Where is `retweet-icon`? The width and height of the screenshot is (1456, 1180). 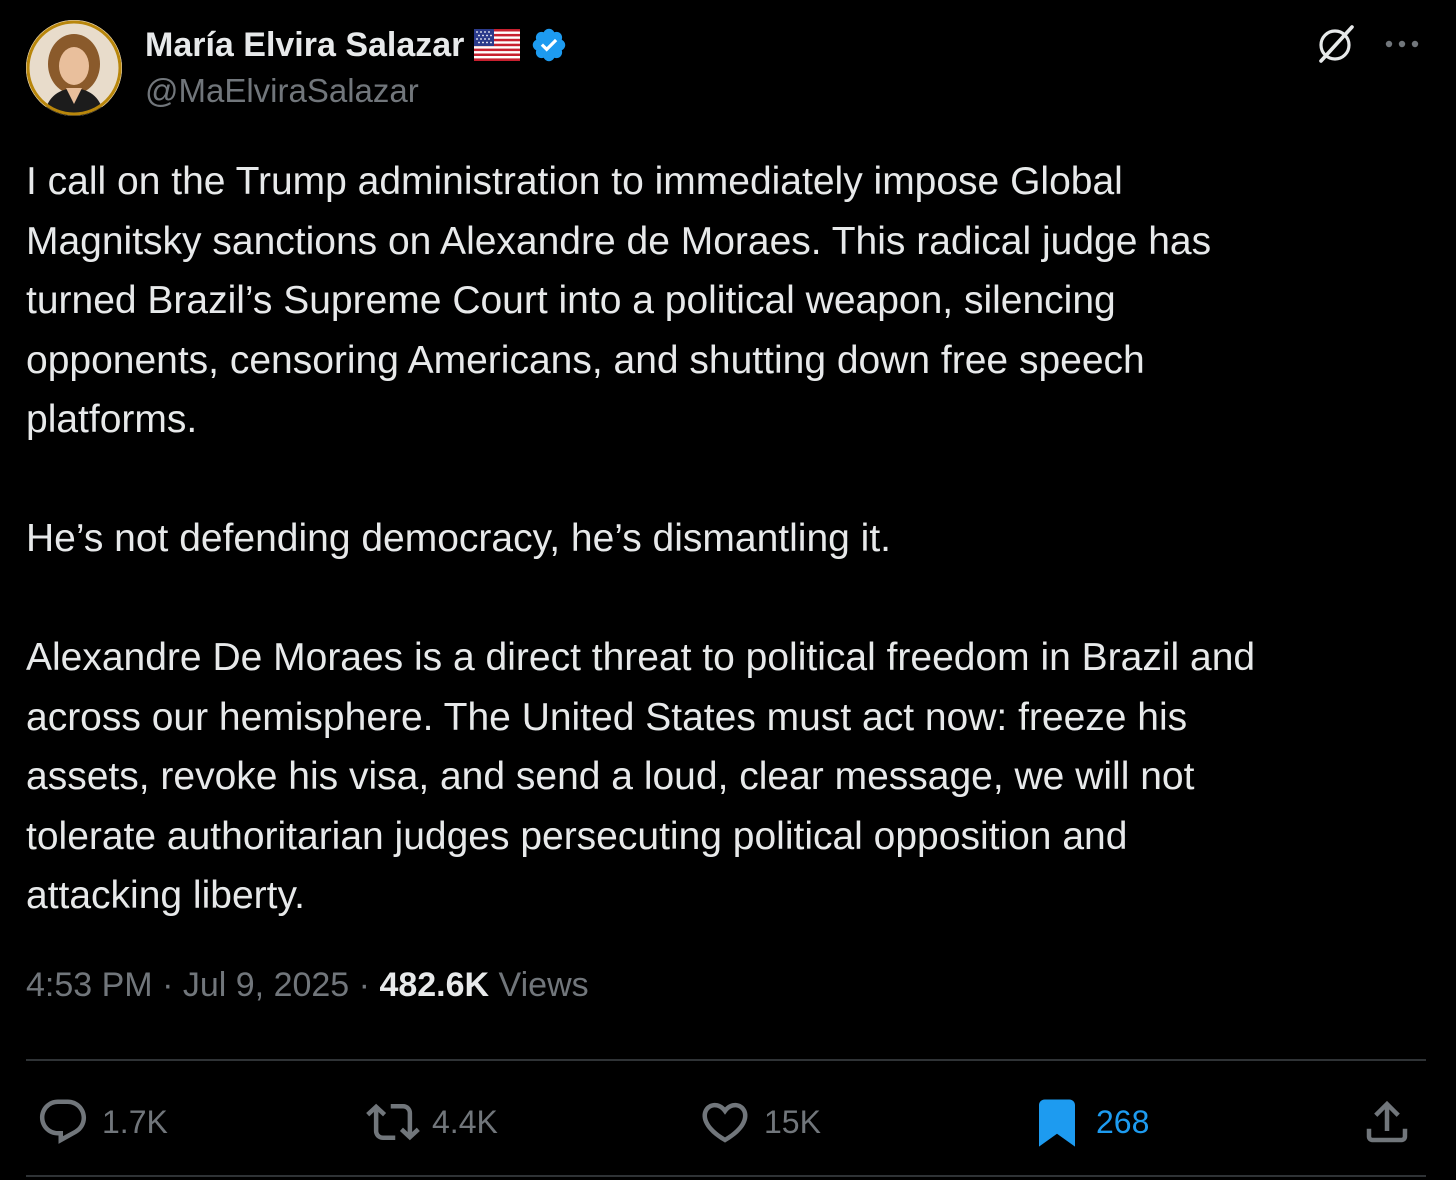 retweet-icon is located at coordinates (393, 1122).